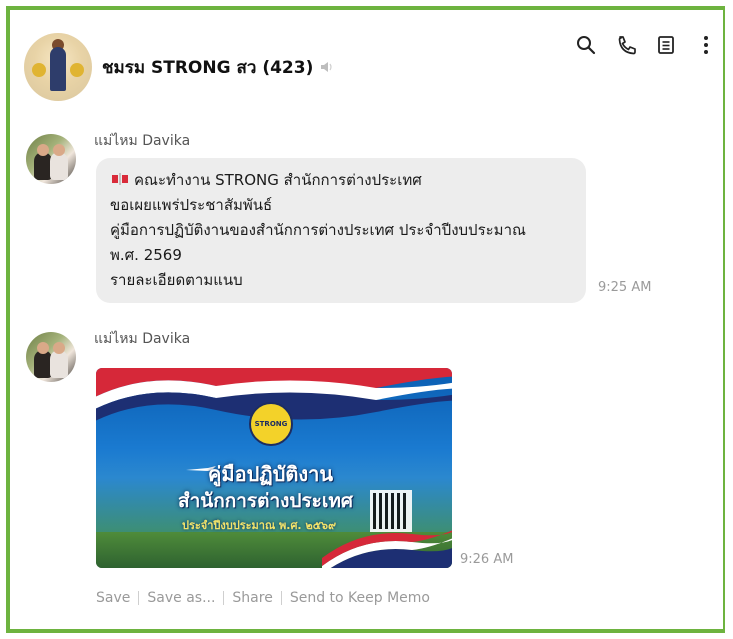  What do you see at coordinates (77, 70) in the screenshot?
I see `avatar-medal-right` at bounding box center [77, 70].